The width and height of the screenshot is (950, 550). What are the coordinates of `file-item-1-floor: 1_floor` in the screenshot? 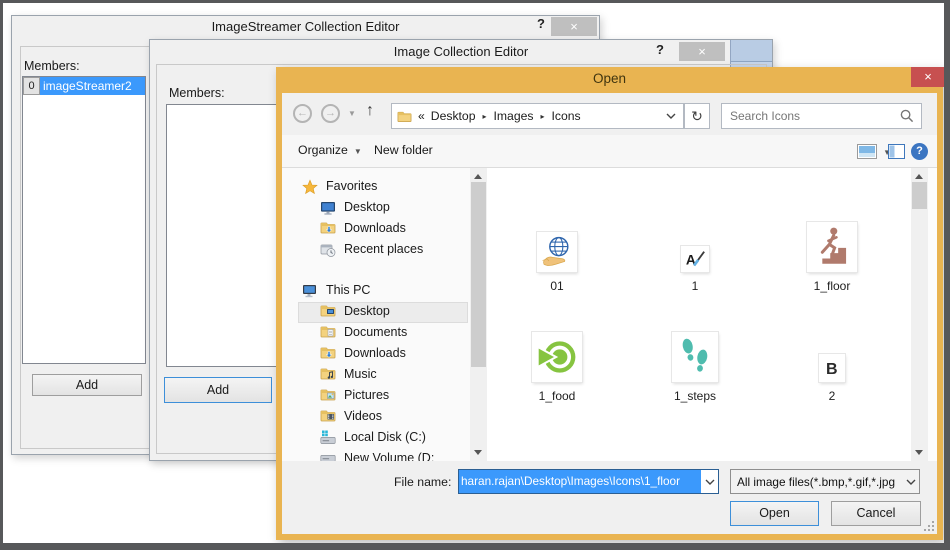 It's located at (832, 254).